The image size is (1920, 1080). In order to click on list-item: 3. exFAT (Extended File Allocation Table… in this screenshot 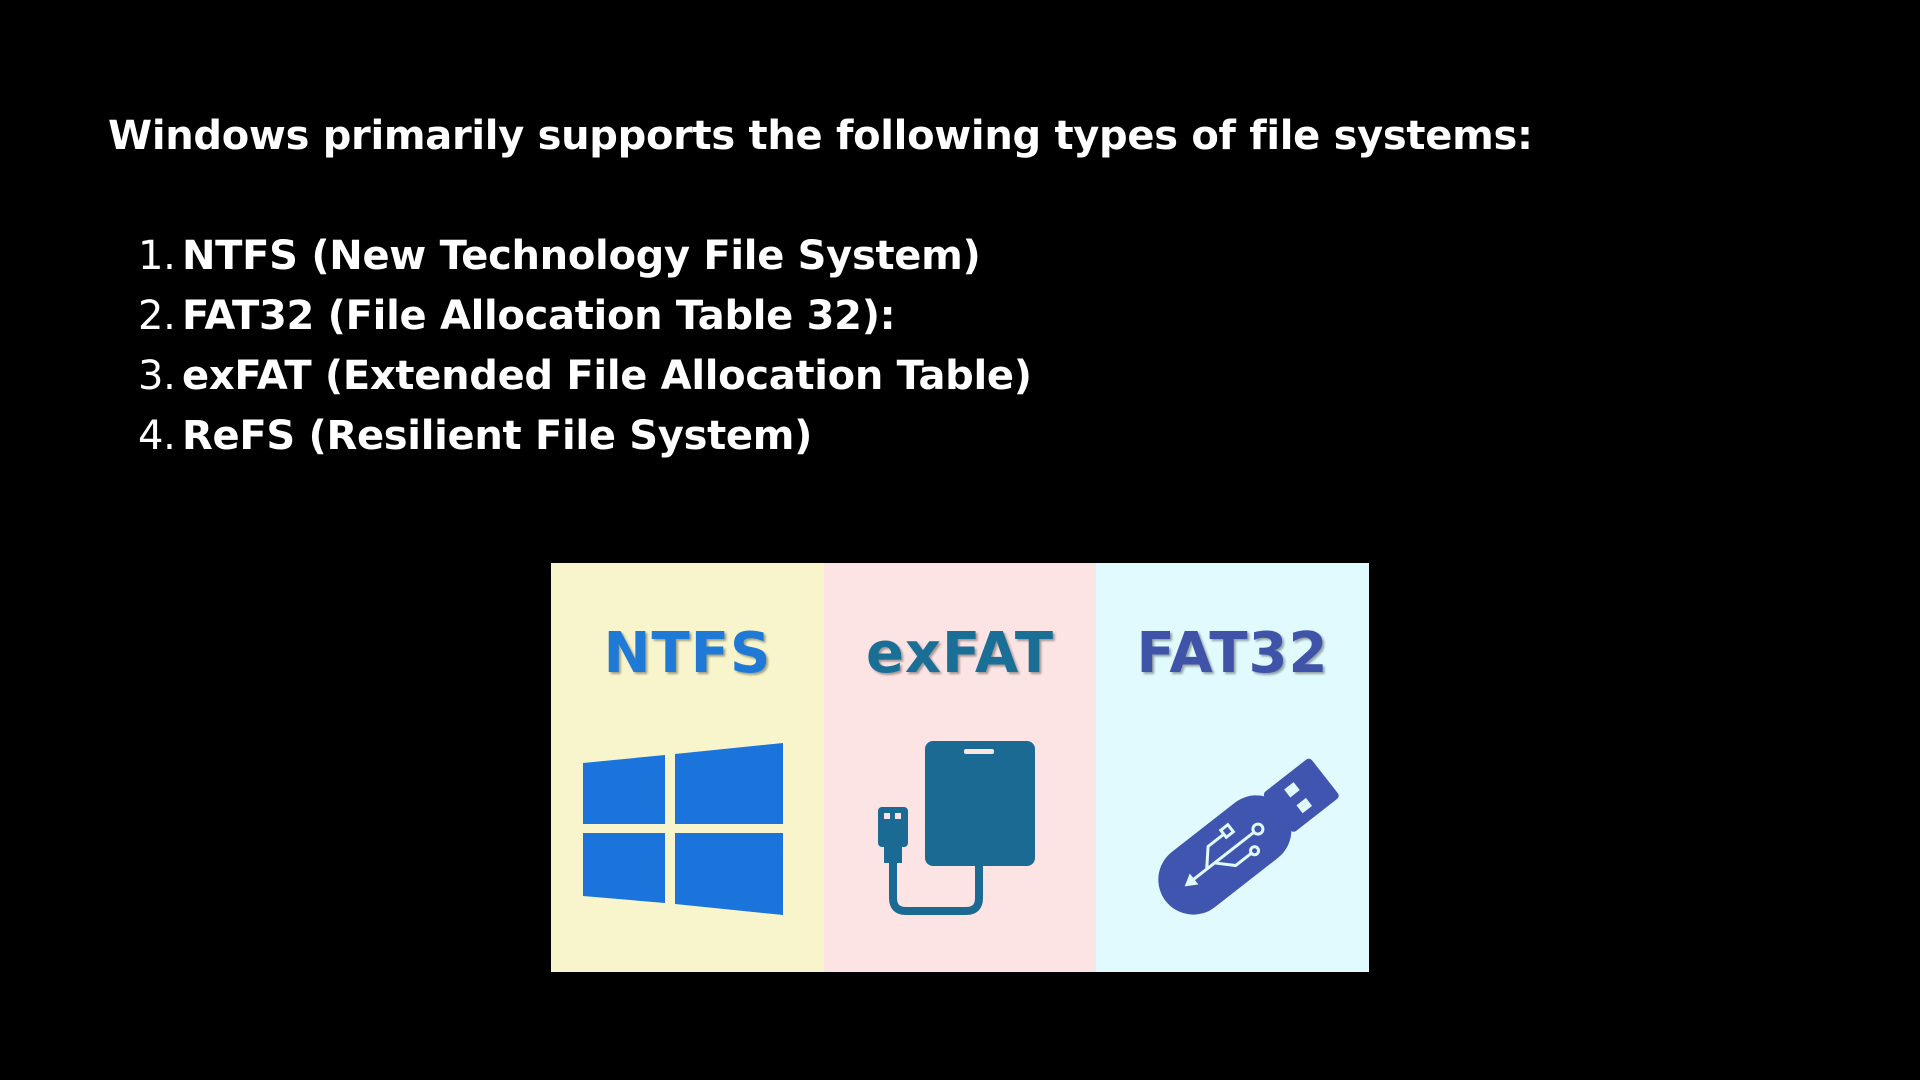, I will do `click(585, 376)`.